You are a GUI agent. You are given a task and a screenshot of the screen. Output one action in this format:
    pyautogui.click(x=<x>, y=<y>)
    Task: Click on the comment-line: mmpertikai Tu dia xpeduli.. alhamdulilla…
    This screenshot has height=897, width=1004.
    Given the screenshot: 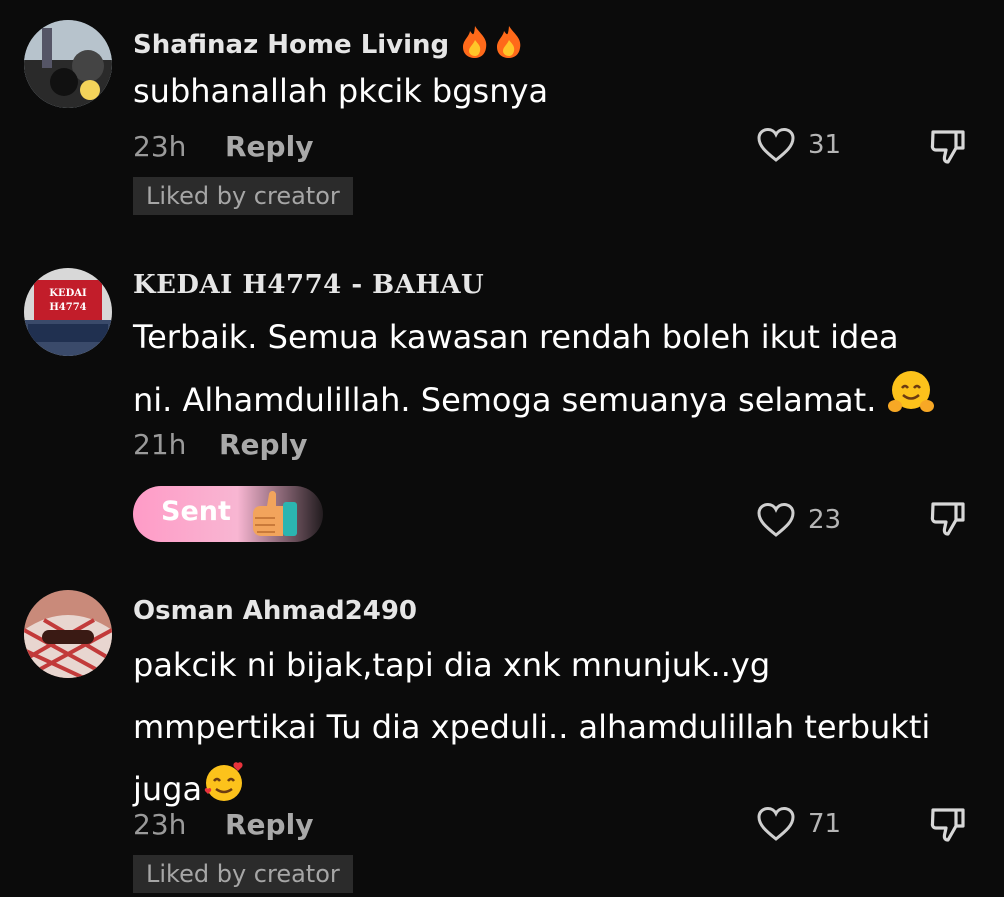 What is the action you would take?
    pyautogui.click(x=532, y=727)
    